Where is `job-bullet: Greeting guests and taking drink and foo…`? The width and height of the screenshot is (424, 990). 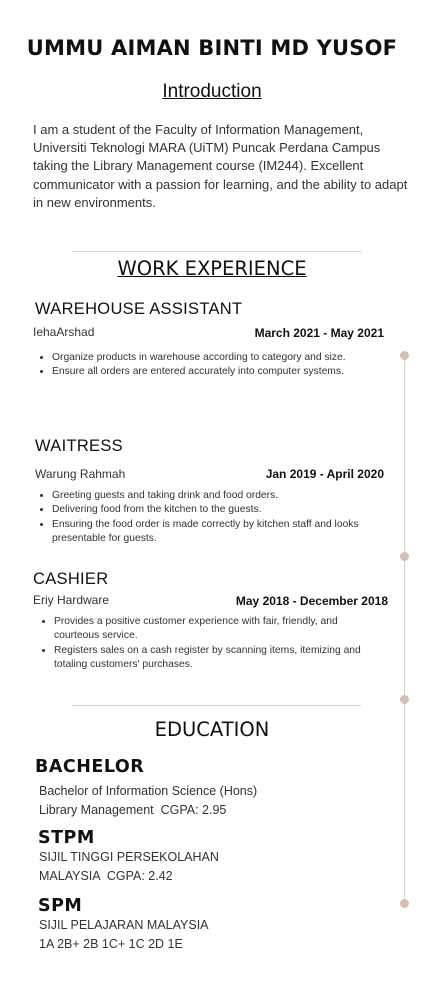 job-bullet: Greeting guests and taking drink and foo… is located at coordinates (222, 496).